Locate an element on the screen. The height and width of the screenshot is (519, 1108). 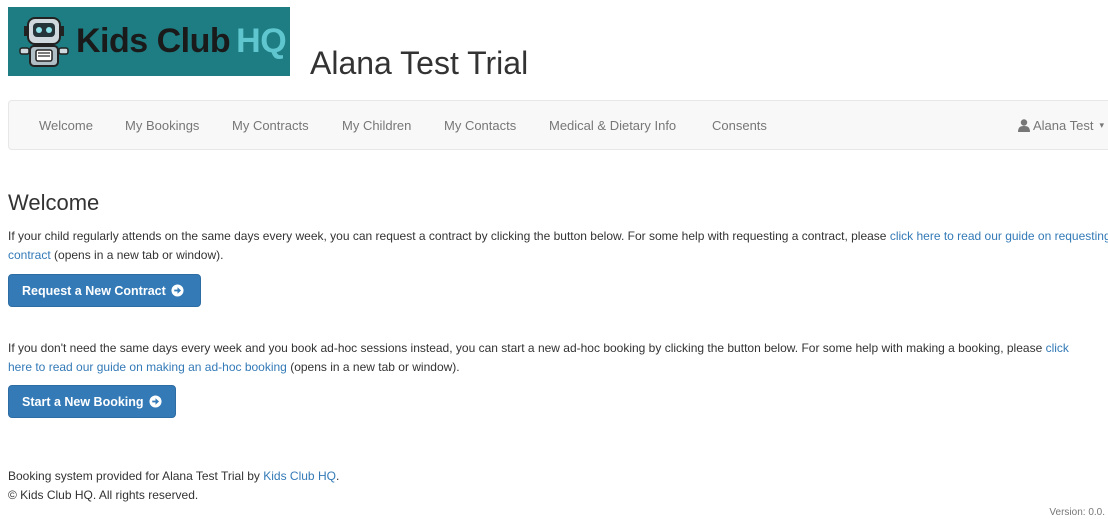
logo: Kids Club HQ is located at coordinates (149, 41).